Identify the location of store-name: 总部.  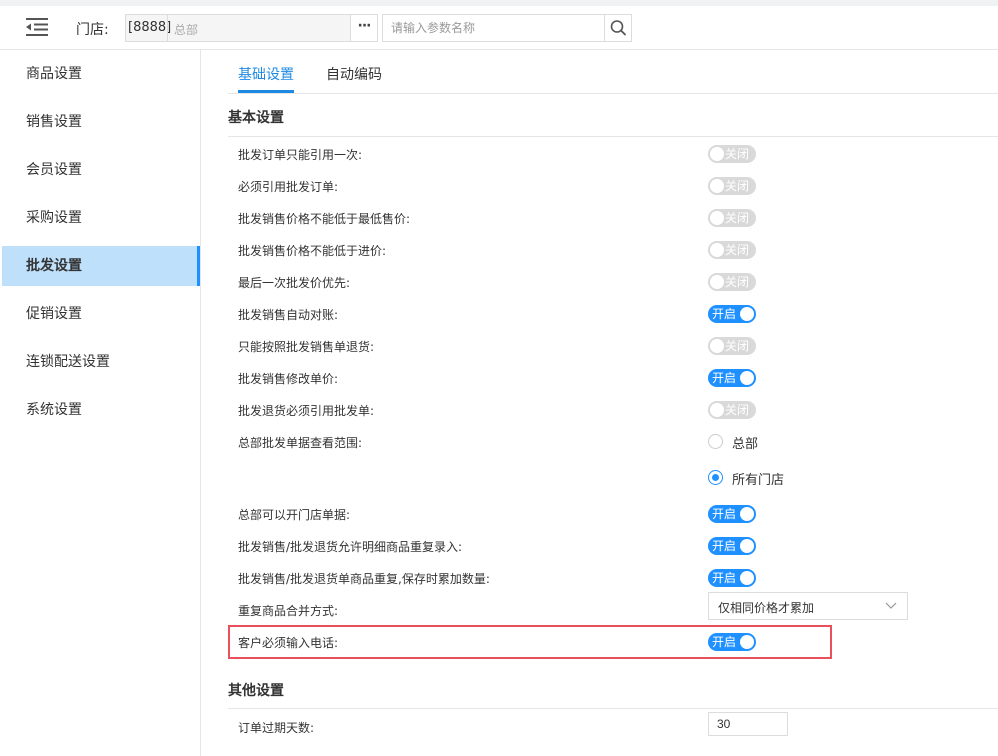
(186, 30).